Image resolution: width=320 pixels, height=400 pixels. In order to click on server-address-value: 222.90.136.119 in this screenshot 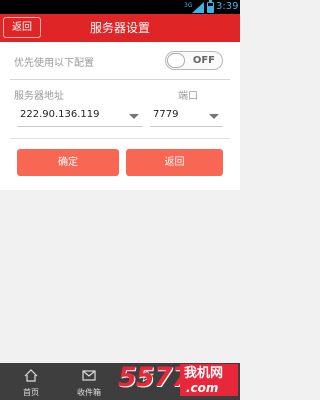, I will do `click(60, 114)`.